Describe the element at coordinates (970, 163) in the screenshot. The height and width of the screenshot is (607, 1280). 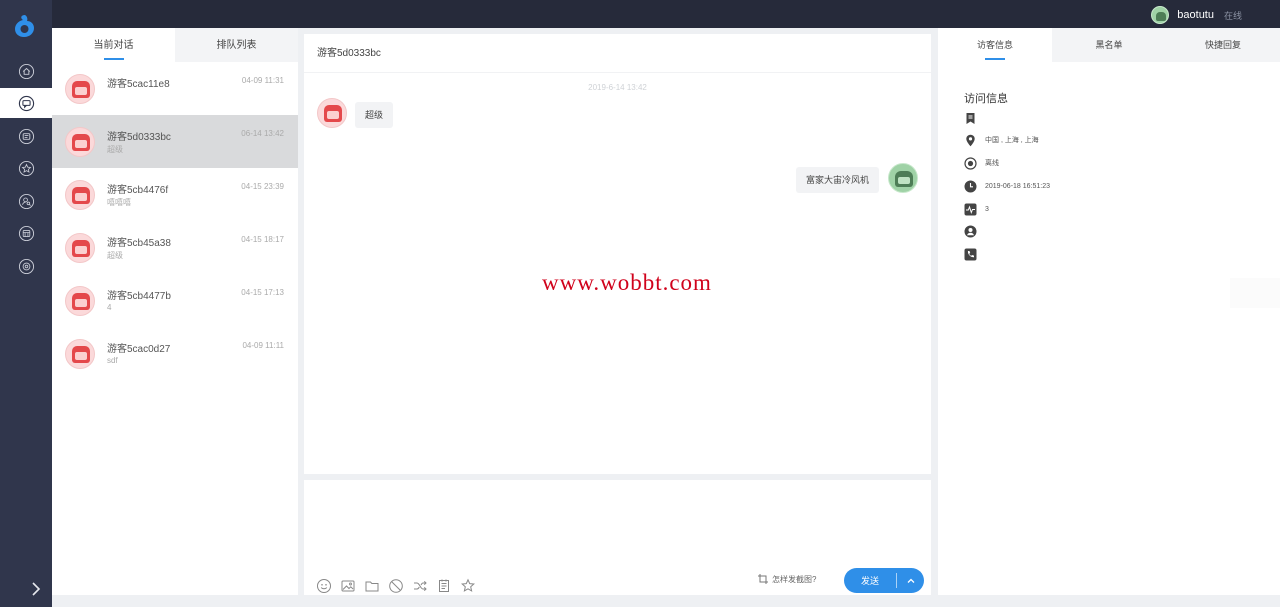
I see `status-icon` at that location.